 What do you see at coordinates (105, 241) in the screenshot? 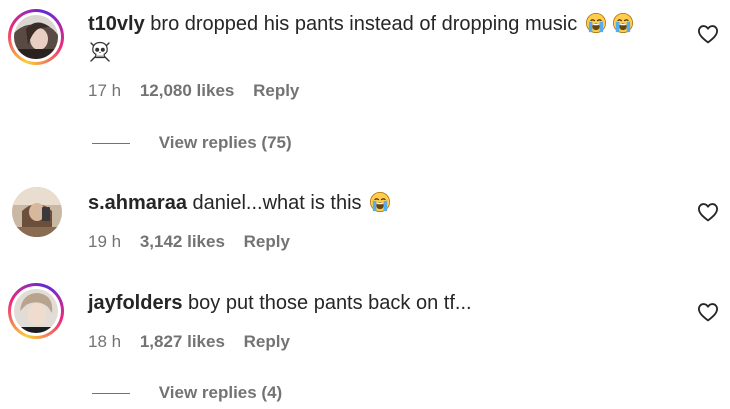
I see `comment-timestamp: 19 h` at bounding box center [105, 241].